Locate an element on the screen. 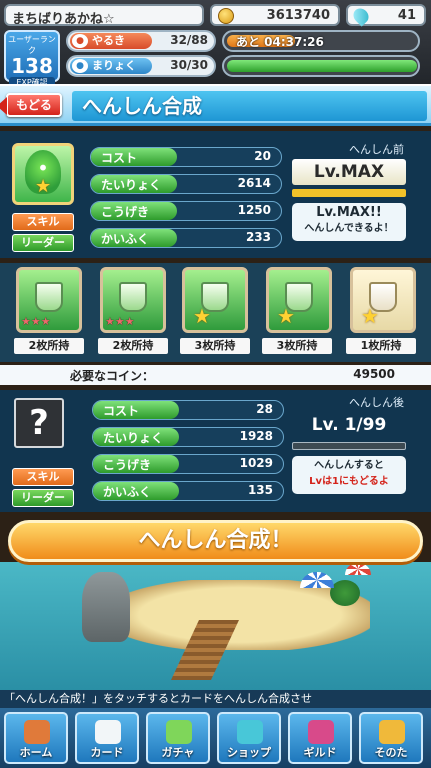 Image resolution: width=431 pixels, height=768 pixels. gem-icon is located at coordinates (361, 16).